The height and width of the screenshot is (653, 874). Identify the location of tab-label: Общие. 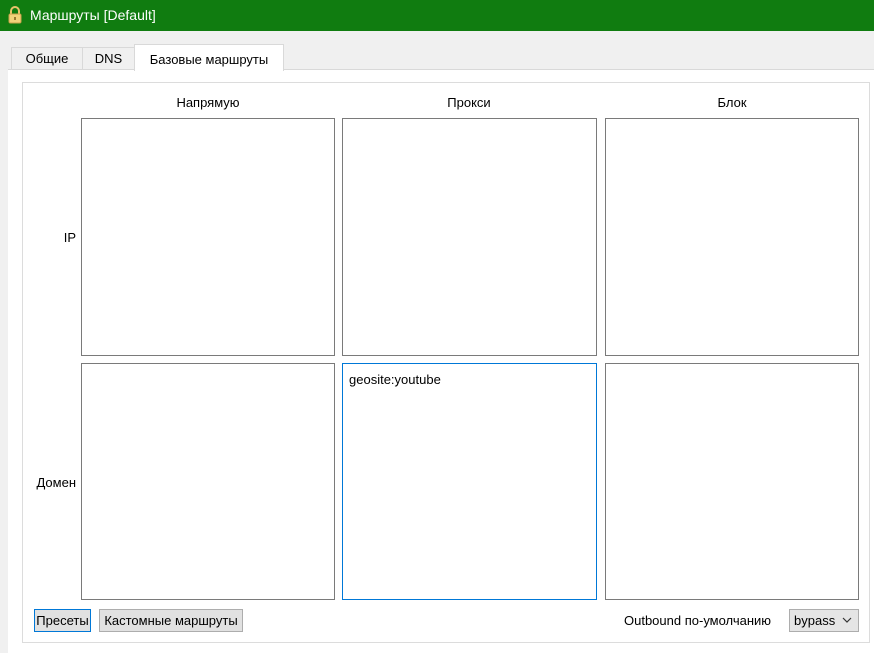
(47, 58).